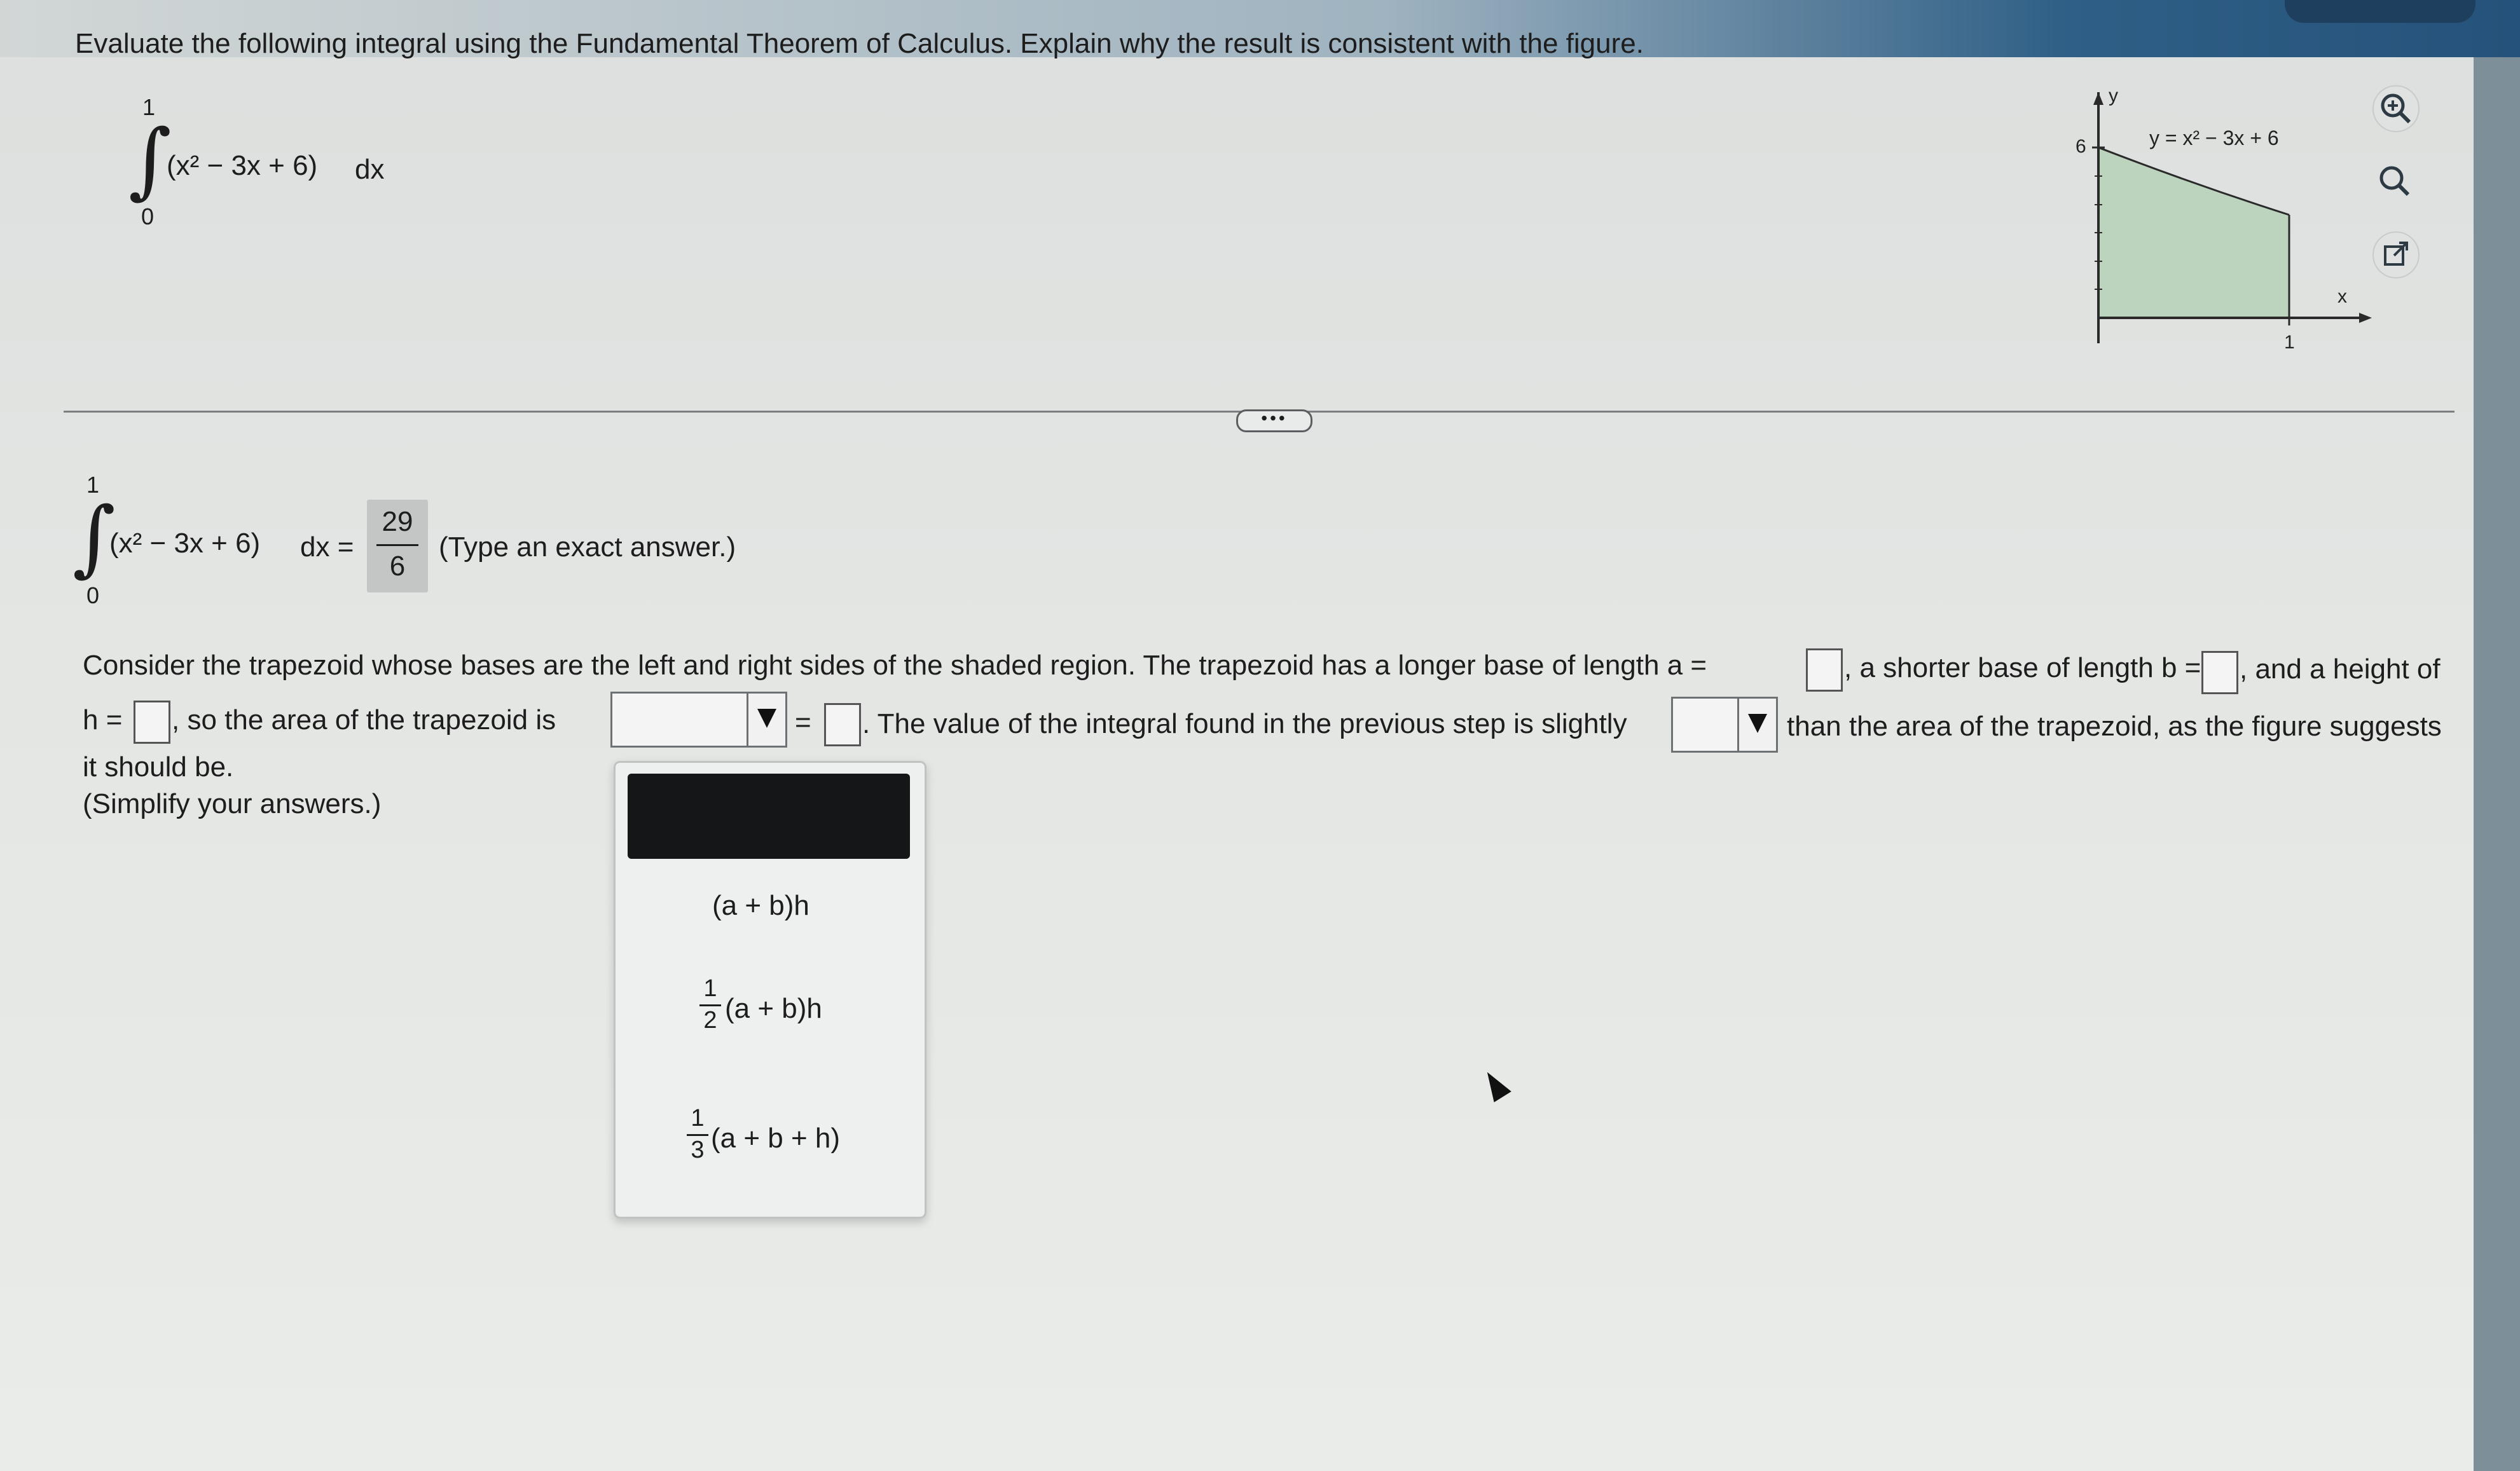 This screenshot has height=1471, width=2520. I want to click on option2-denominator: 2, so click(710, 1020).